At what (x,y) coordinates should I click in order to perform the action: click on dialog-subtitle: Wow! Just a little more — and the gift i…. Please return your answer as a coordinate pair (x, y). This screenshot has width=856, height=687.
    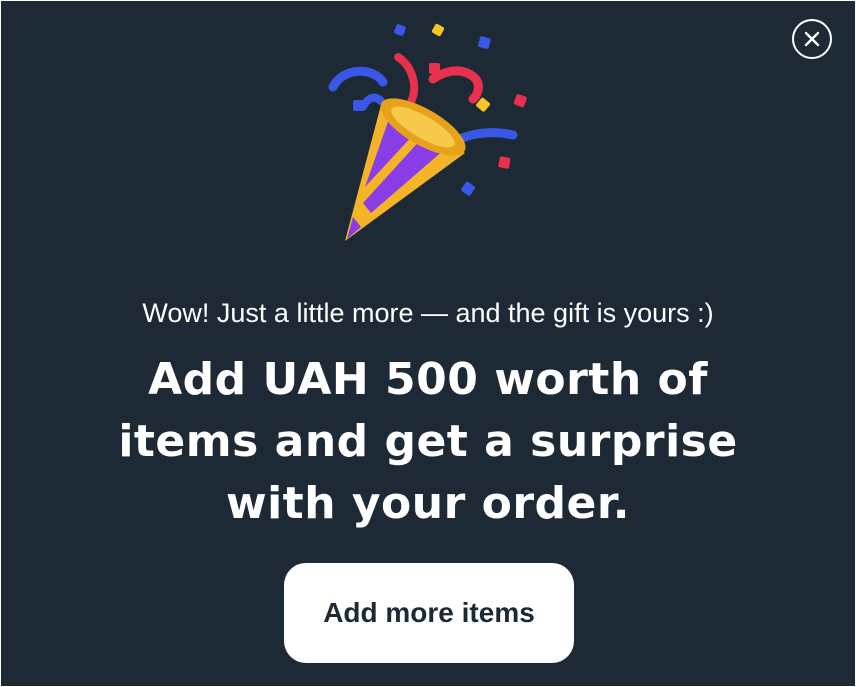
    Looking at the image, I should click on (428, 313).